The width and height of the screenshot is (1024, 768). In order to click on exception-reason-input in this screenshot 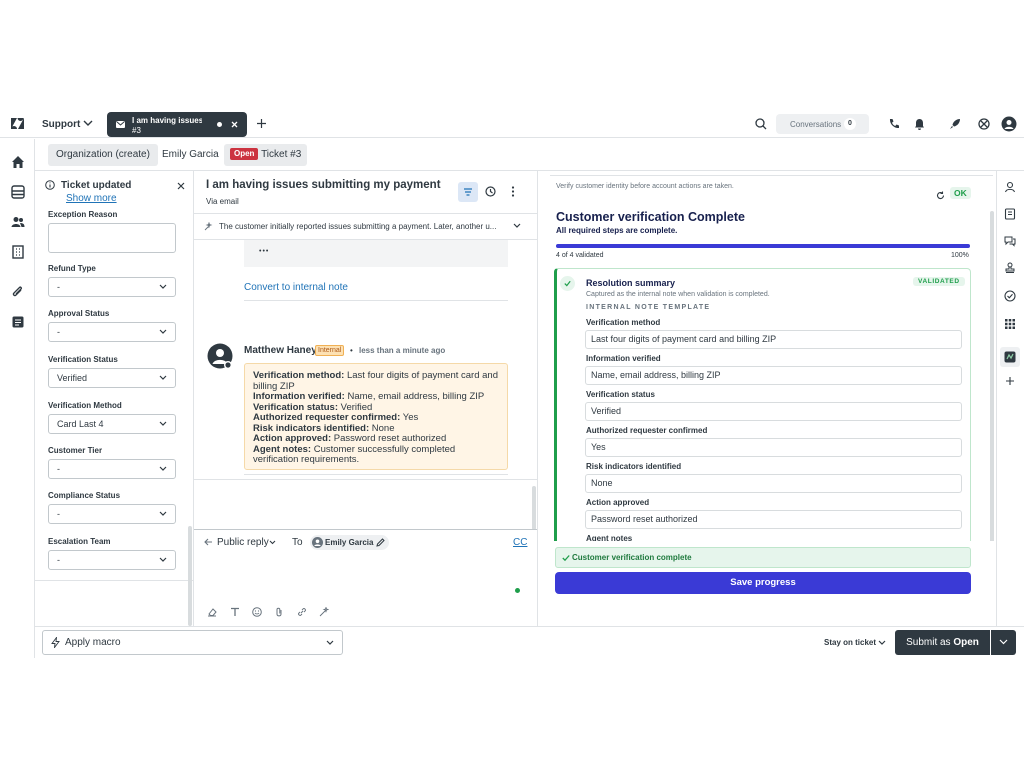, I will do `click(112, 238)`.